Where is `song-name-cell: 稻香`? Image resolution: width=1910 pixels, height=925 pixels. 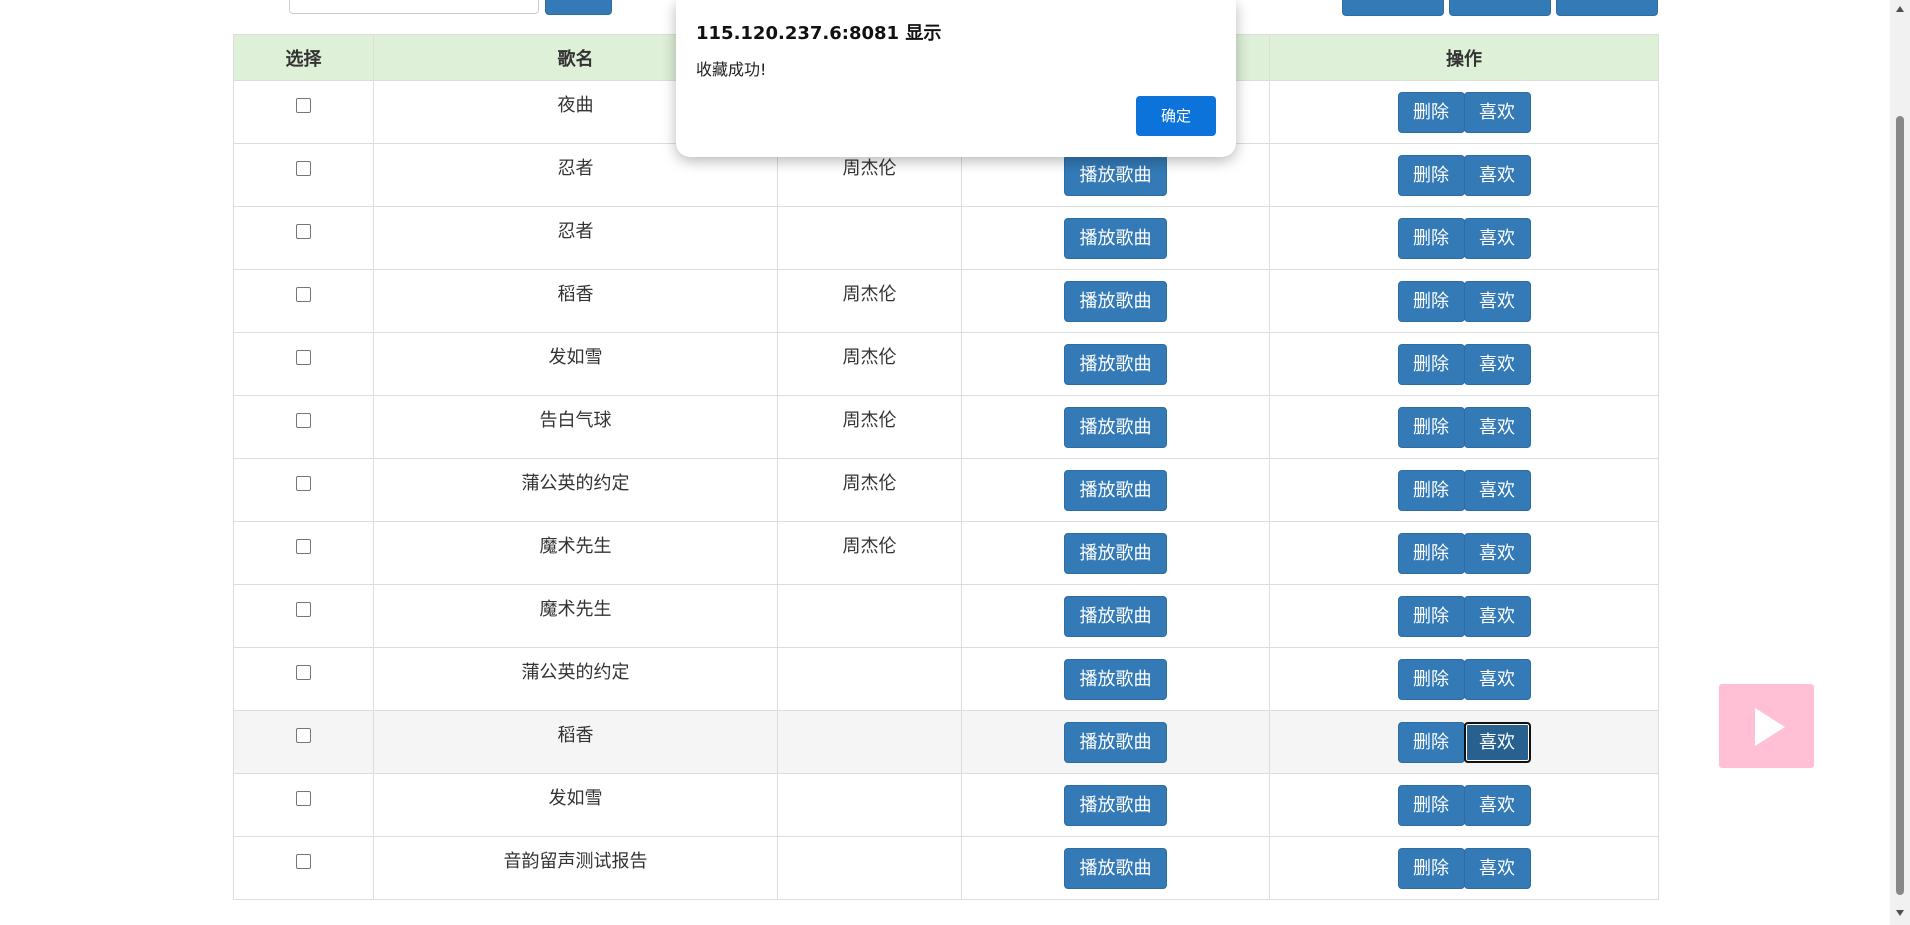
song-name-cell: 稻香 is located at coordinates (575, 742).